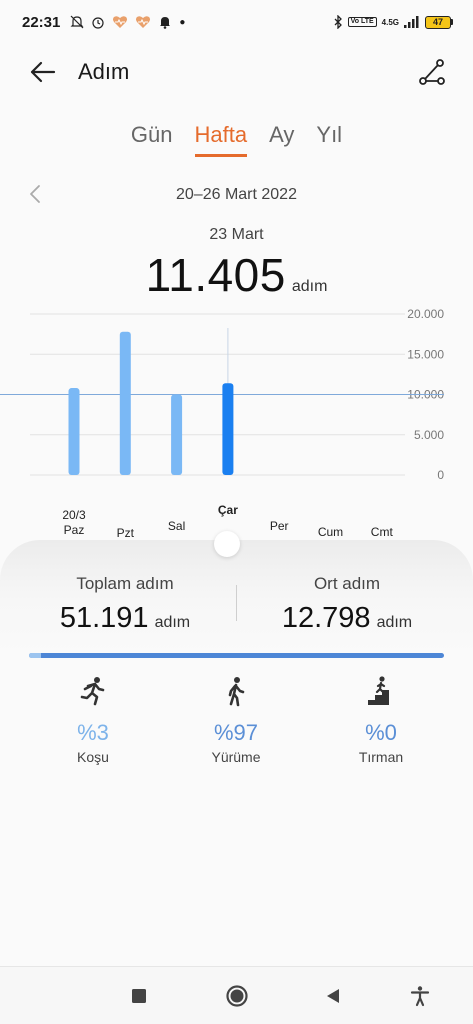 This screenshot has height=1024, width=473. Describe the element at coordinates (330, 532) in the screenshot. I see `x-tick-label: Cum` at that location.